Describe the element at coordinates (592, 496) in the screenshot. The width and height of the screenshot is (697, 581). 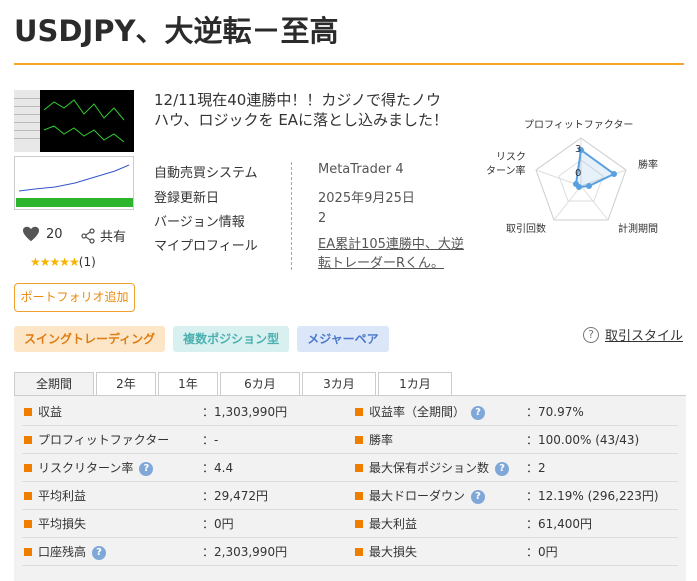
I see `stat-value: ：12.19% (296,223円)` at that location.